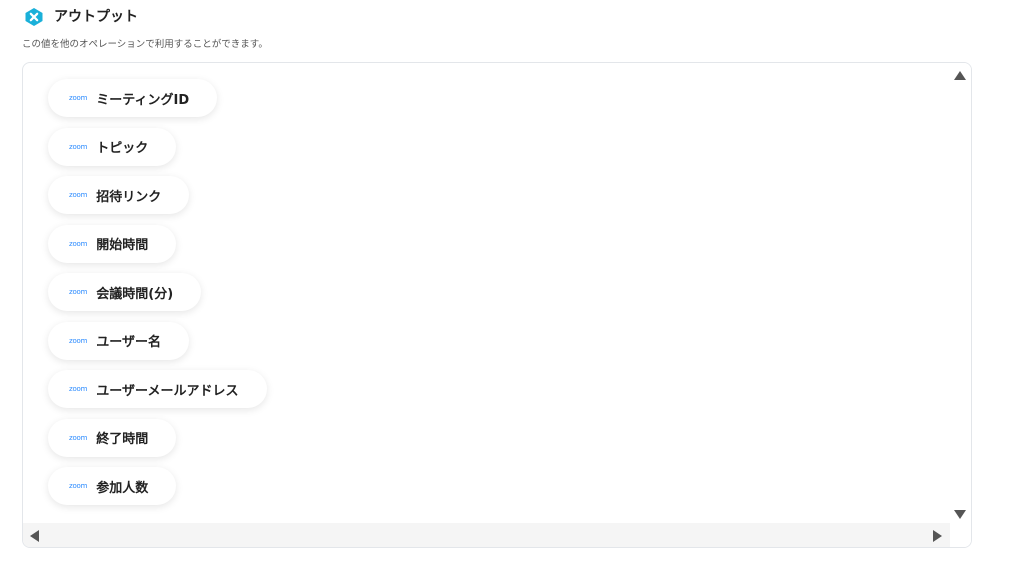 This screenshot has width=1009, height=570. I want to click on output-item-row: zoom ユーザーメールアドレス, so click(157, 394).